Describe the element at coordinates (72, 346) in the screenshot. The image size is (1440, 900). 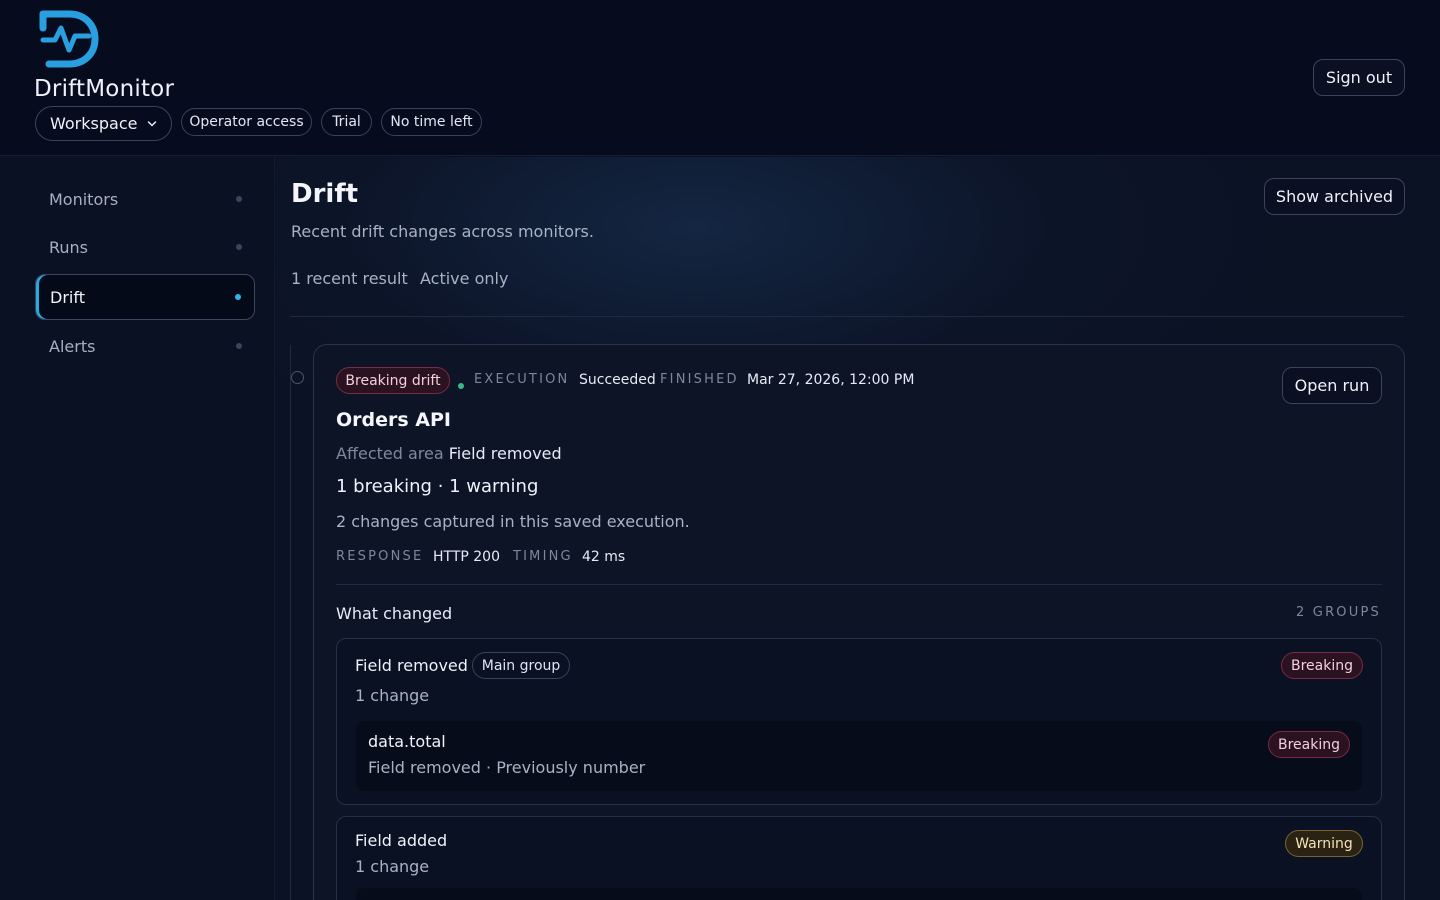
I see `sidebar-item-label: Alerts` at that location.